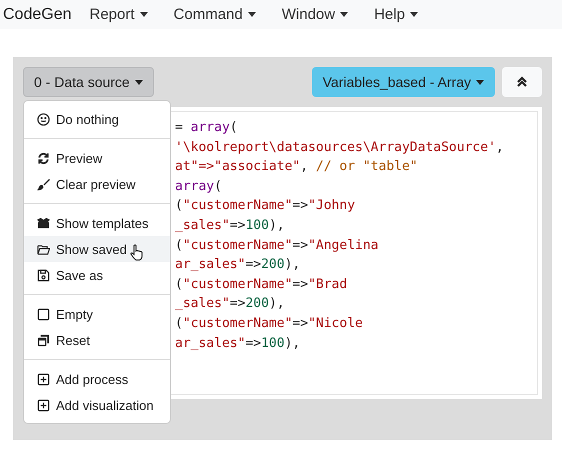 This screenshot has width=562, height=449. I want to click on collapse-button, so click(522, 82).